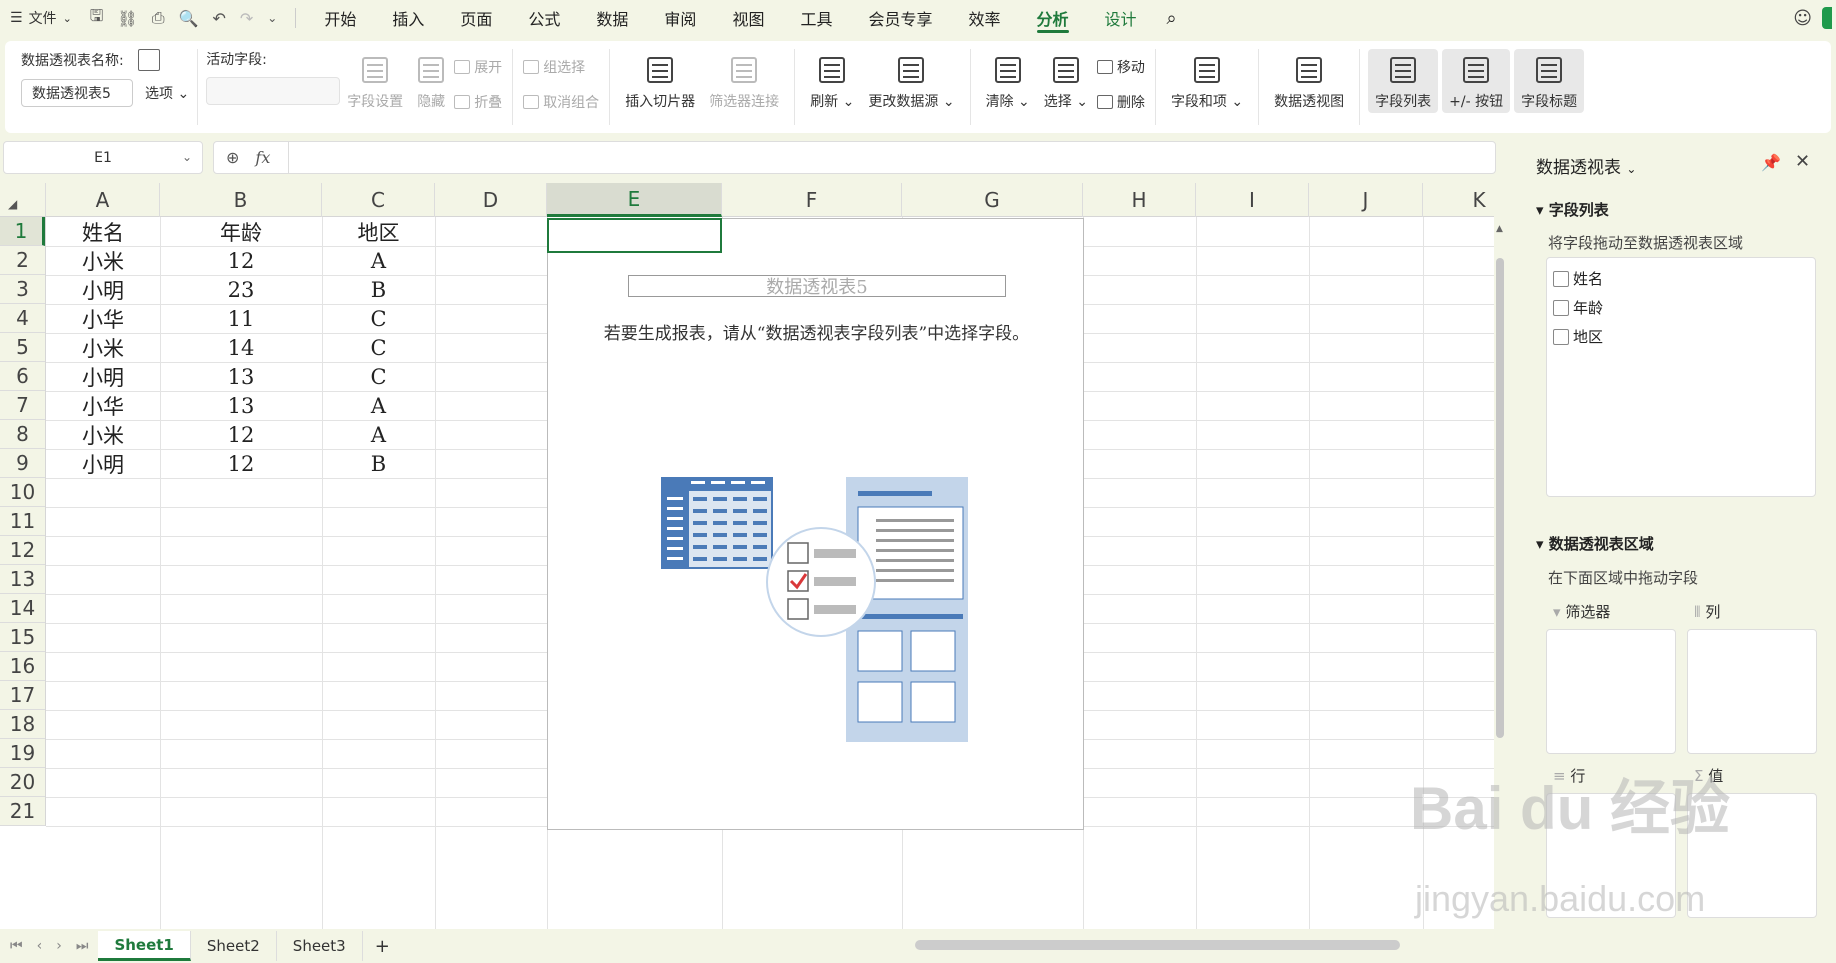 This screenshot has height=963, width=1836. What do you see at coordinates (22, 811) in the screenshot?
I see `row-header: 21` at bounding box center [22, 811].